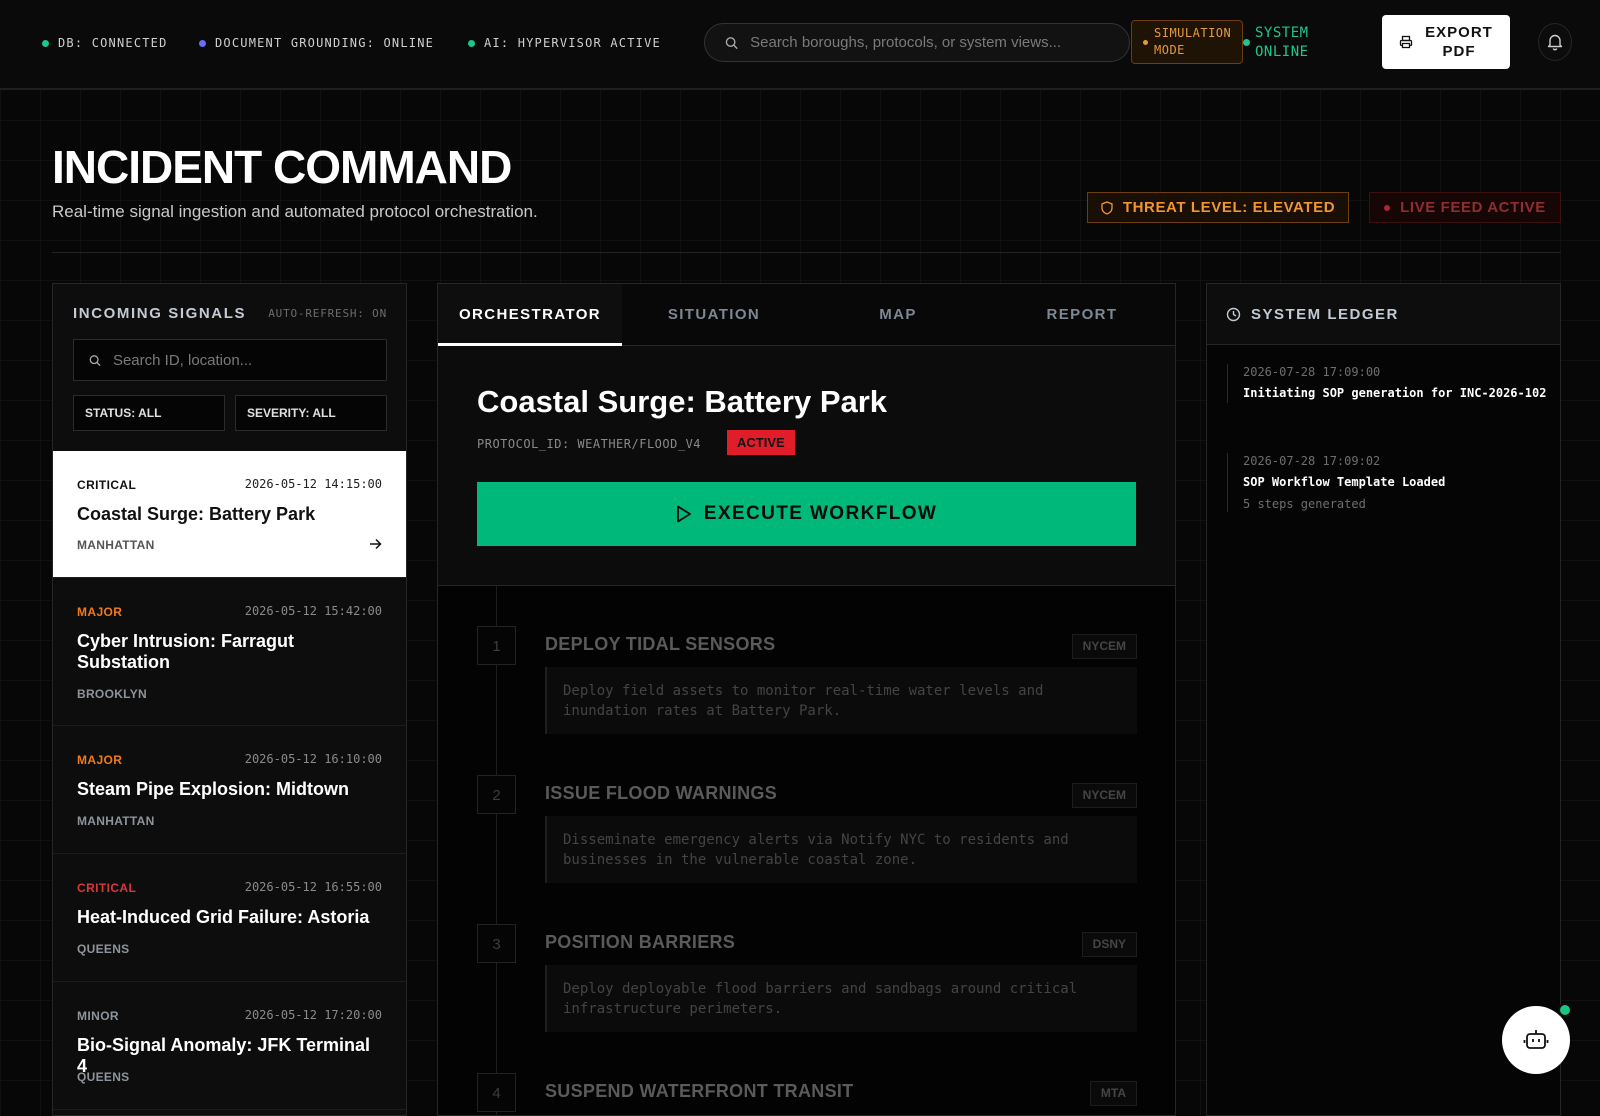 The height and width of the screenshot is (1116, 1600). What do you see at coordinates (1082, 315) in the screenshot?
I see `tab-report: REPORT` at bounding box center [1082, 315].